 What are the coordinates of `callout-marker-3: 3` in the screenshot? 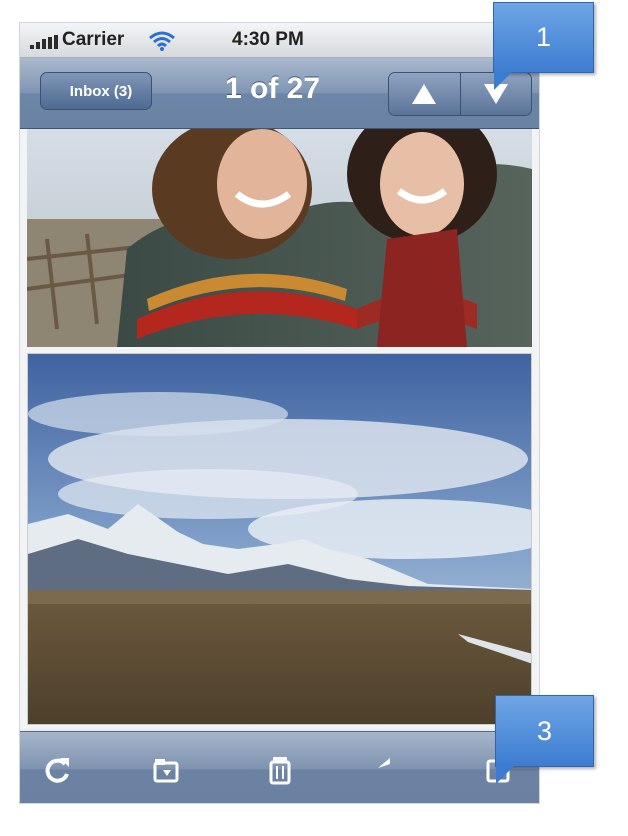 It's located at (544, 739).